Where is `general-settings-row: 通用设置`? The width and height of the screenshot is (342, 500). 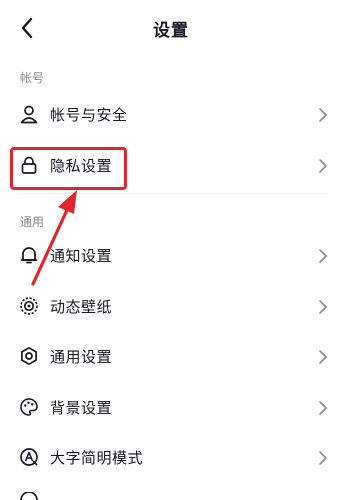 general-settings-row: 通用设置 is located at coordinates (171, 357).